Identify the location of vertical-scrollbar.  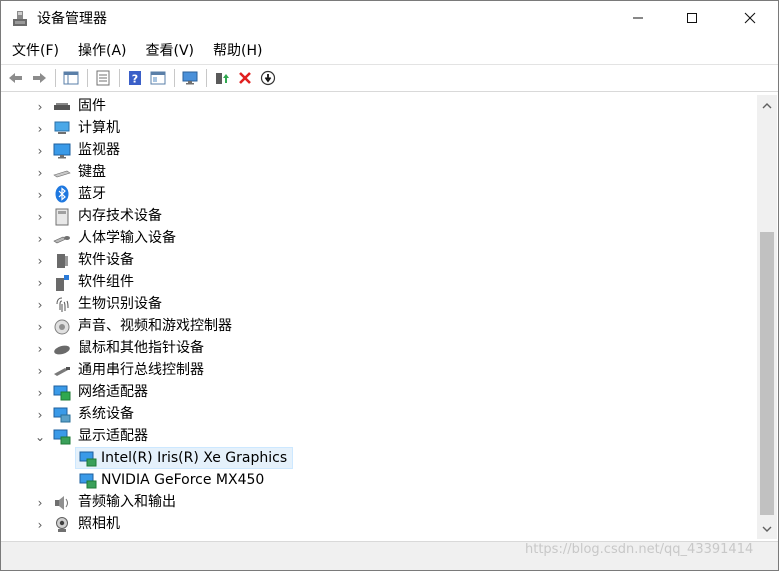
(767, 317).